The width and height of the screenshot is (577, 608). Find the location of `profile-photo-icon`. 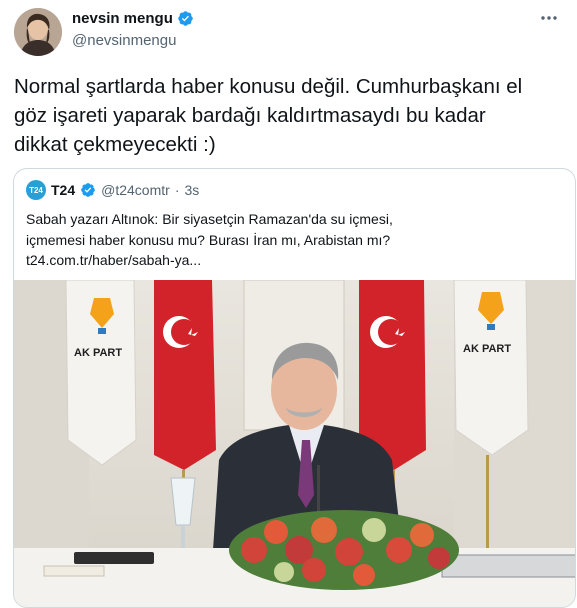

profile-photo-icon is located at coordinates (38, 32).